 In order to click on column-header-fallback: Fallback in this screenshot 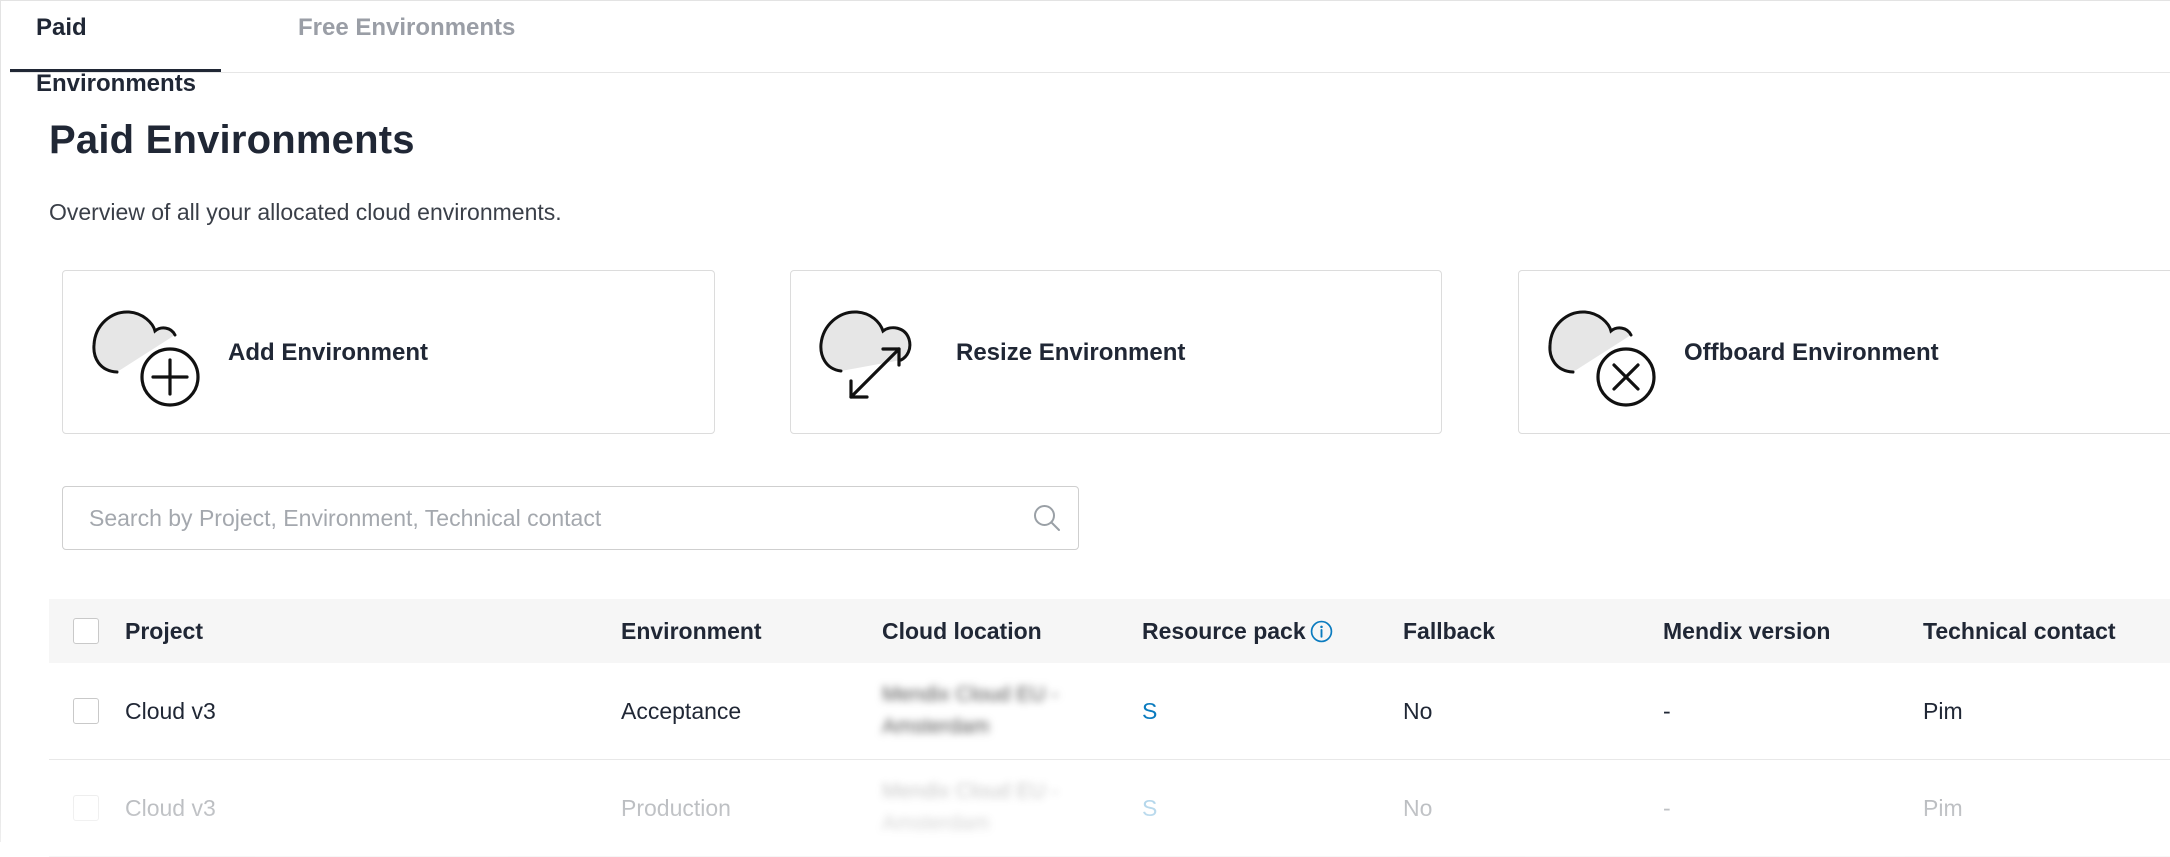, I will do `click(1449, 631)`.